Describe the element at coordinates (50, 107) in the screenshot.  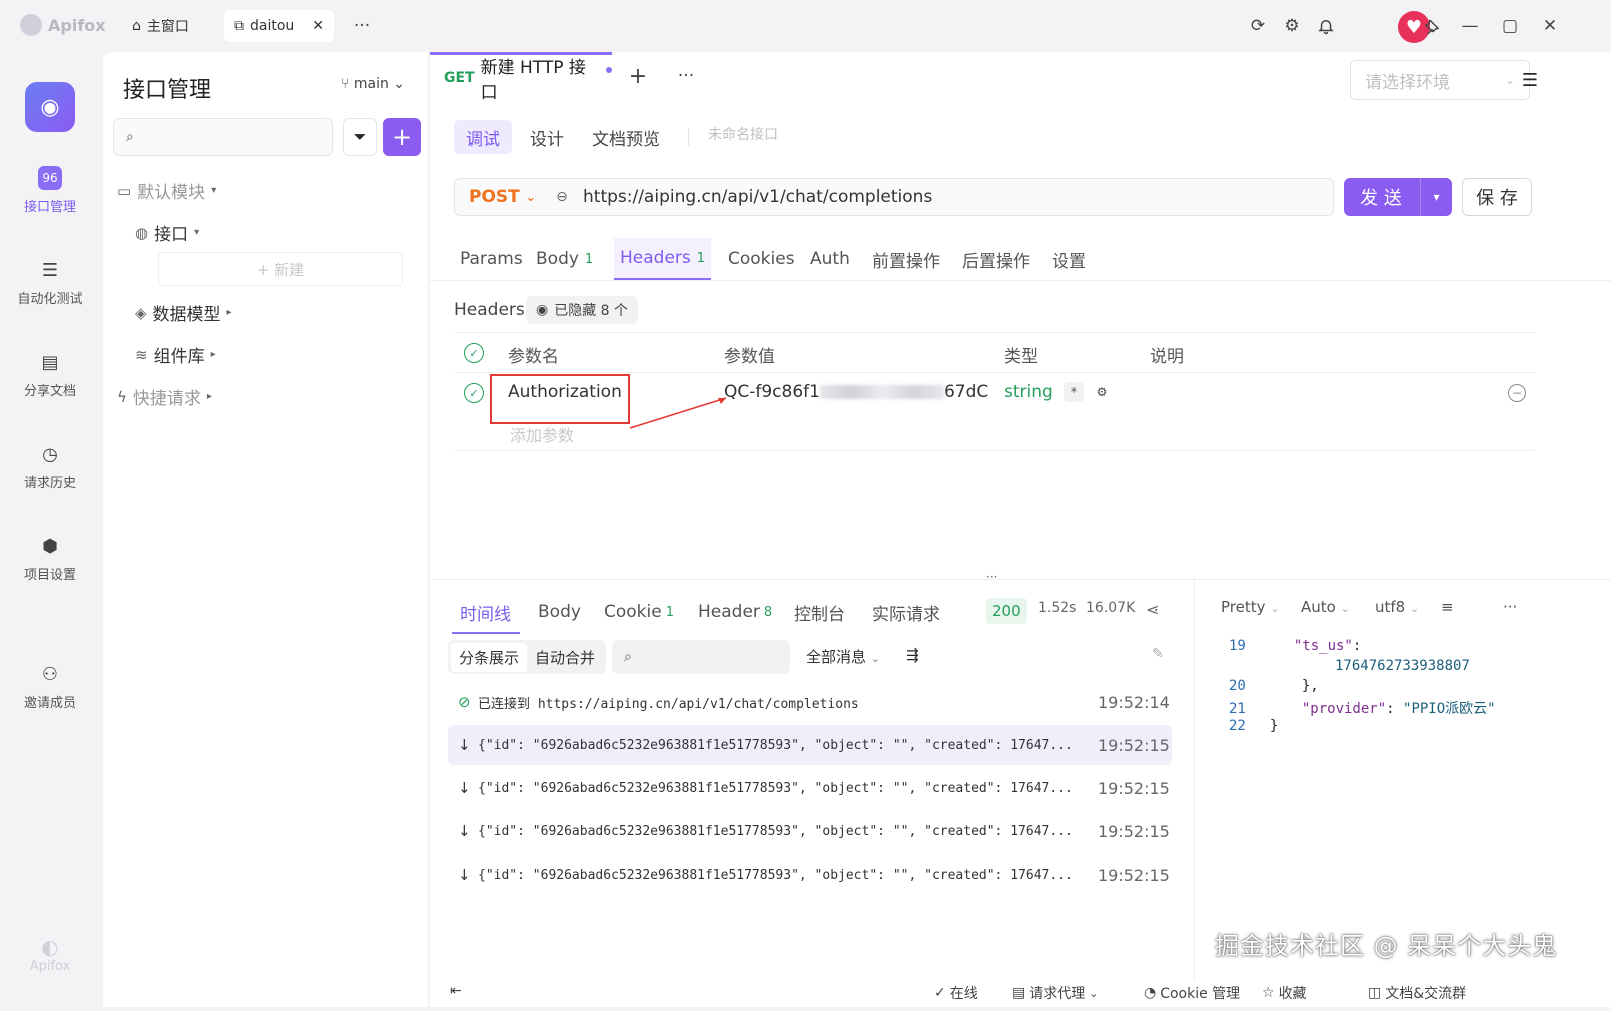
I see `project-avatar: ◉` at that location.